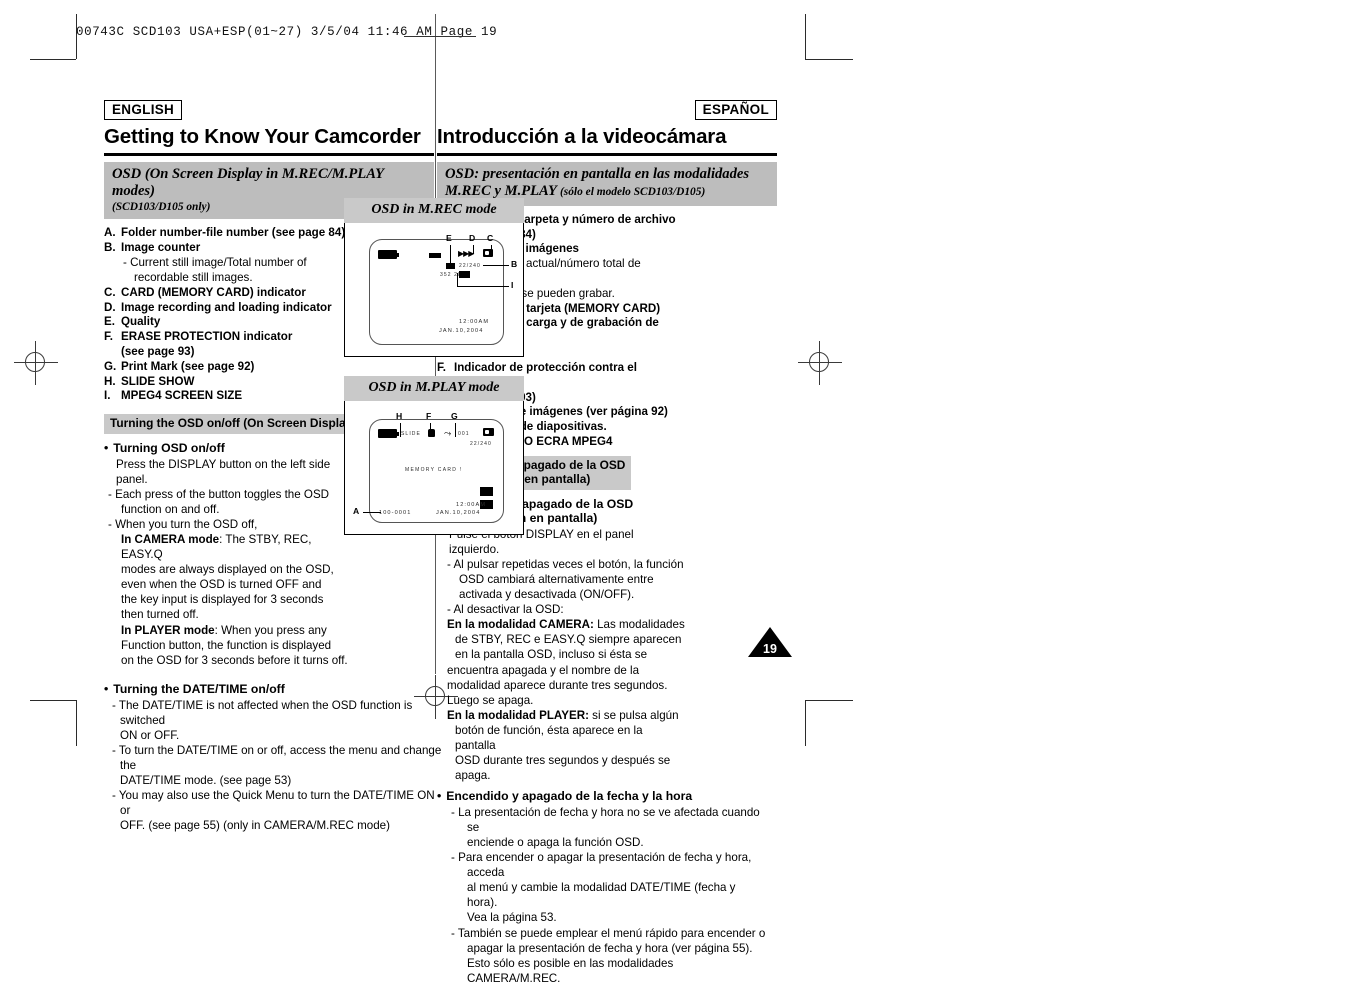 This screenshot has height=986, width=1351. Describe the element at coordinates (183, 525) in the screenshot. I see `body-line: - When you turn the OSD off,` at that location.